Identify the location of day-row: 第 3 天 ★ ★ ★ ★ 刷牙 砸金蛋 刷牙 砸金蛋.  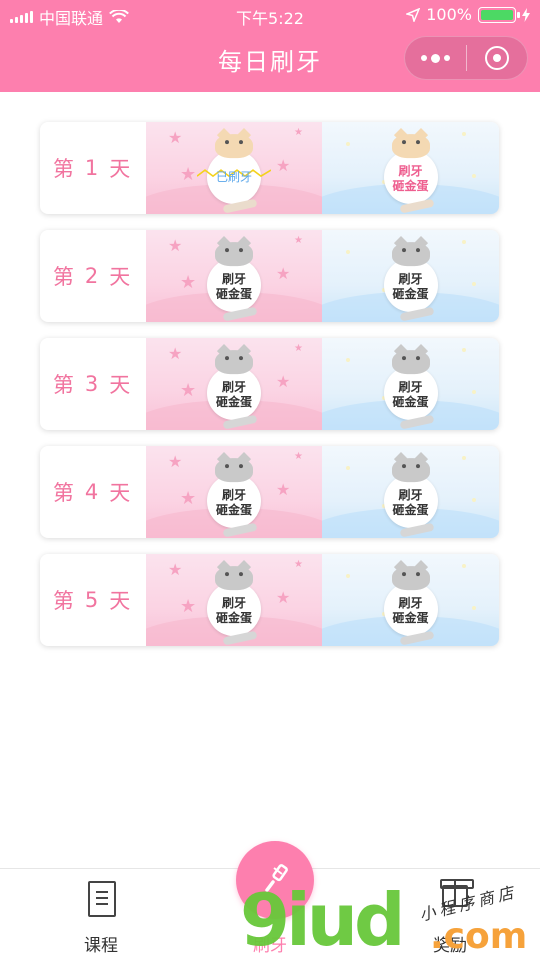
(269, 384).